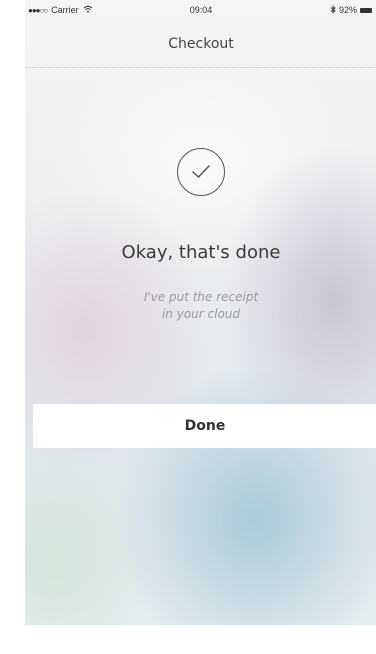 This screenshot has width=376, height=654. Describe the element at coordinates (366, 10) in the screenshot. I see `battery-icon` at that location.